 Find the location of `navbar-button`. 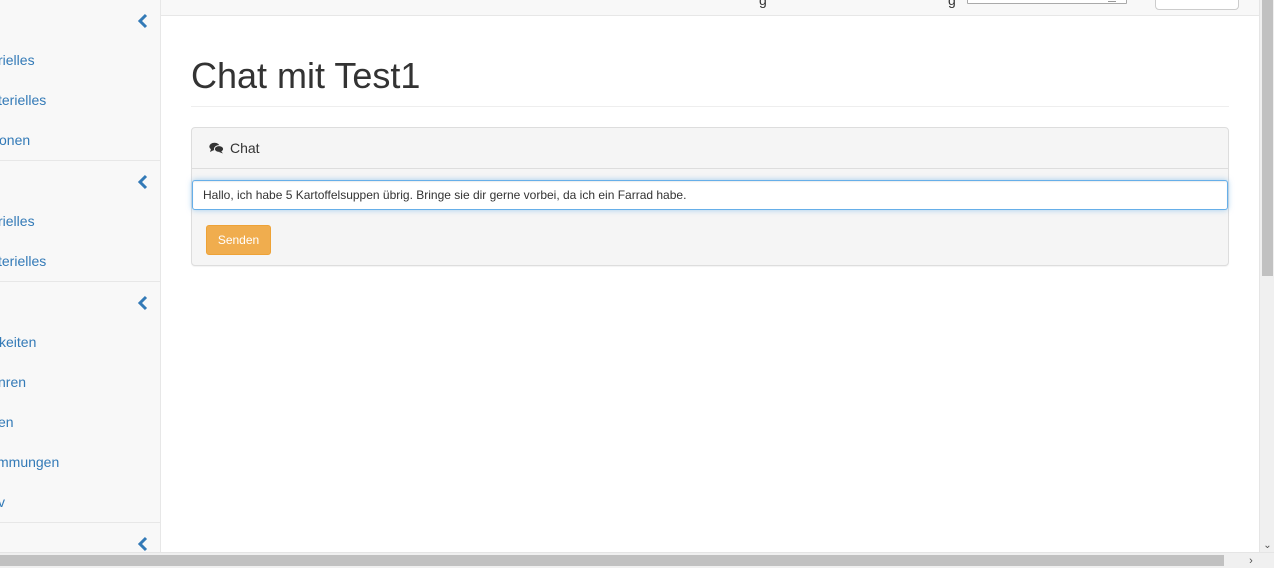

navbar-button is located at coordinates (1197, 5).